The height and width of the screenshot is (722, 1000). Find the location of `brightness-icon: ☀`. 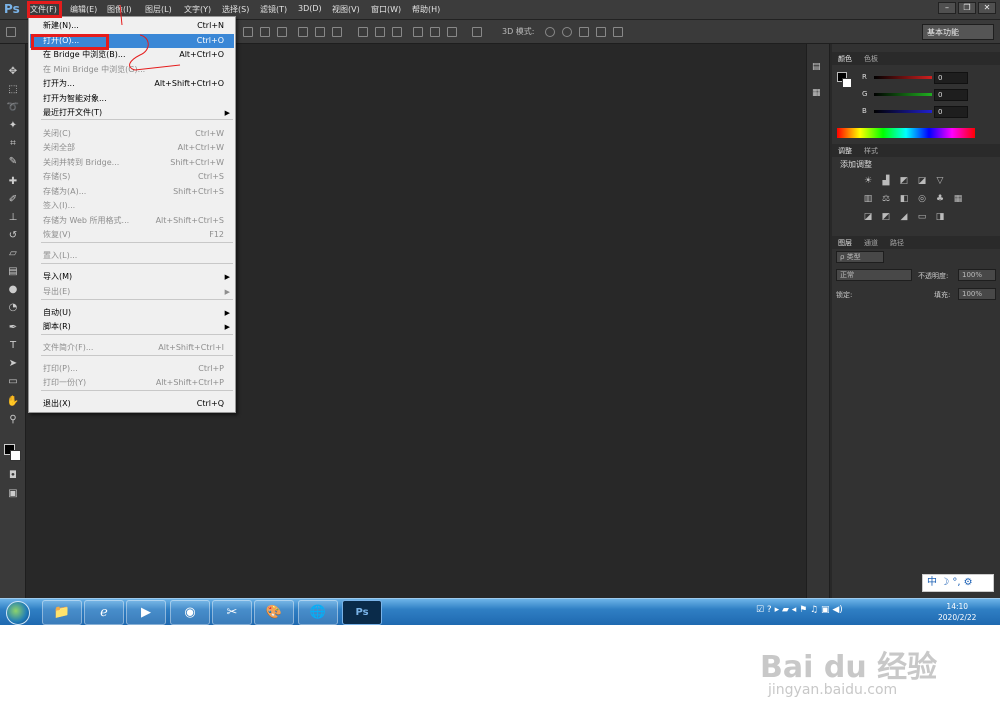

brightness-icon: ☀ is located at coordinates (868, 181).